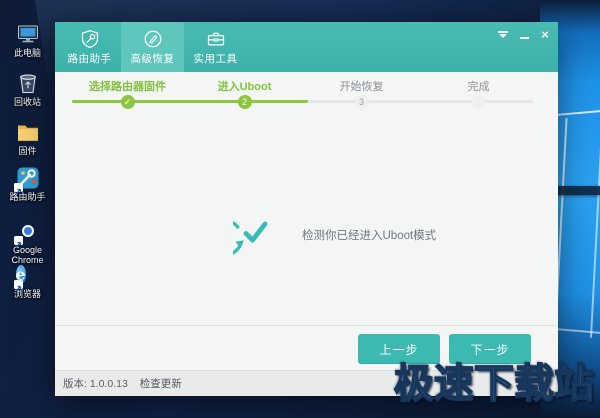 The height and width of the screenshot is (418, 600). I want to click on tab-advanced-recovery: 高级恢复, so click(152, 47).